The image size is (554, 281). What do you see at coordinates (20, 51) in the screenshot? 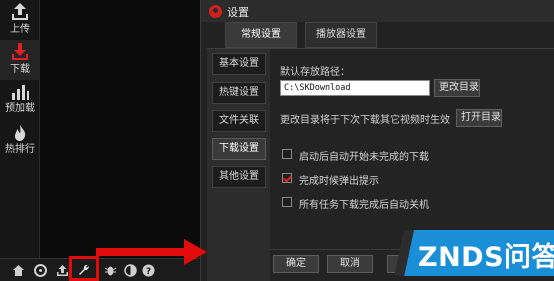
I see `download-icon` at bounding box center [20, 51].